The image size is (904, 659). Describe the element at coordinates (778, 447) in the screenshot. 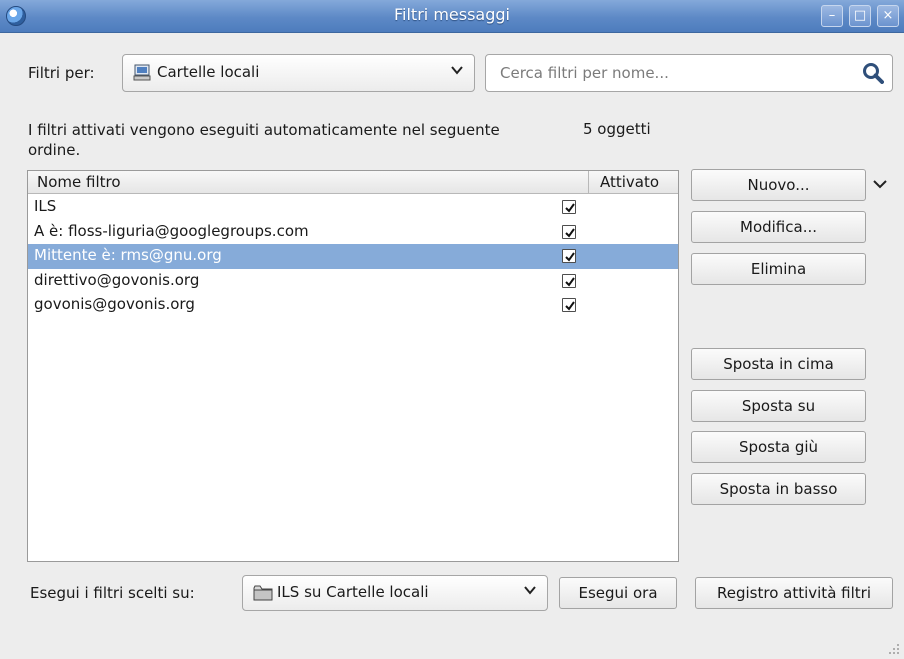

I see `move-down-button: Sposta giù` at that location.